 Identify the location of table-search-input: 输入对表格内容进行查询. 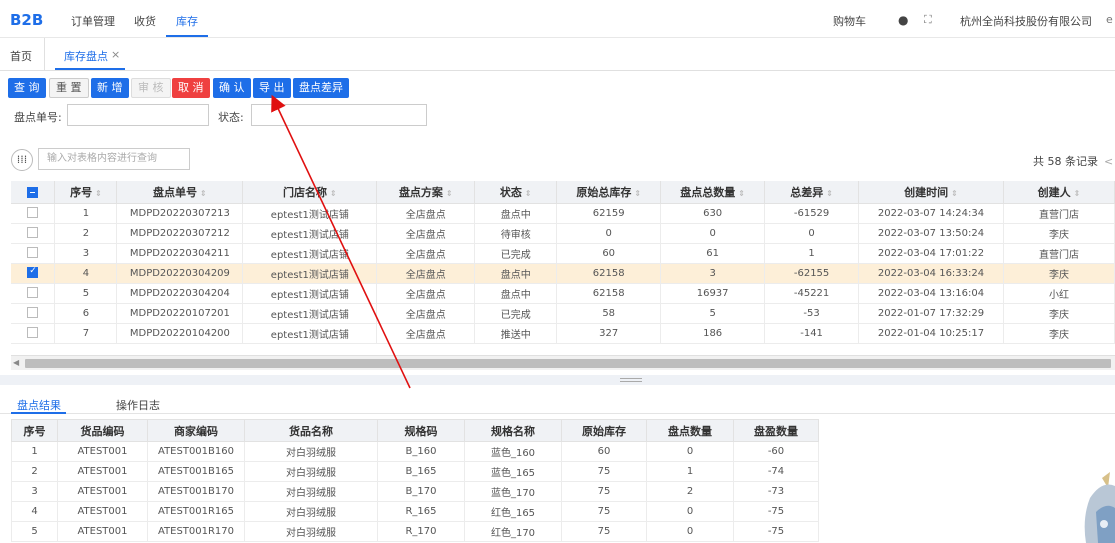
(114, 159).